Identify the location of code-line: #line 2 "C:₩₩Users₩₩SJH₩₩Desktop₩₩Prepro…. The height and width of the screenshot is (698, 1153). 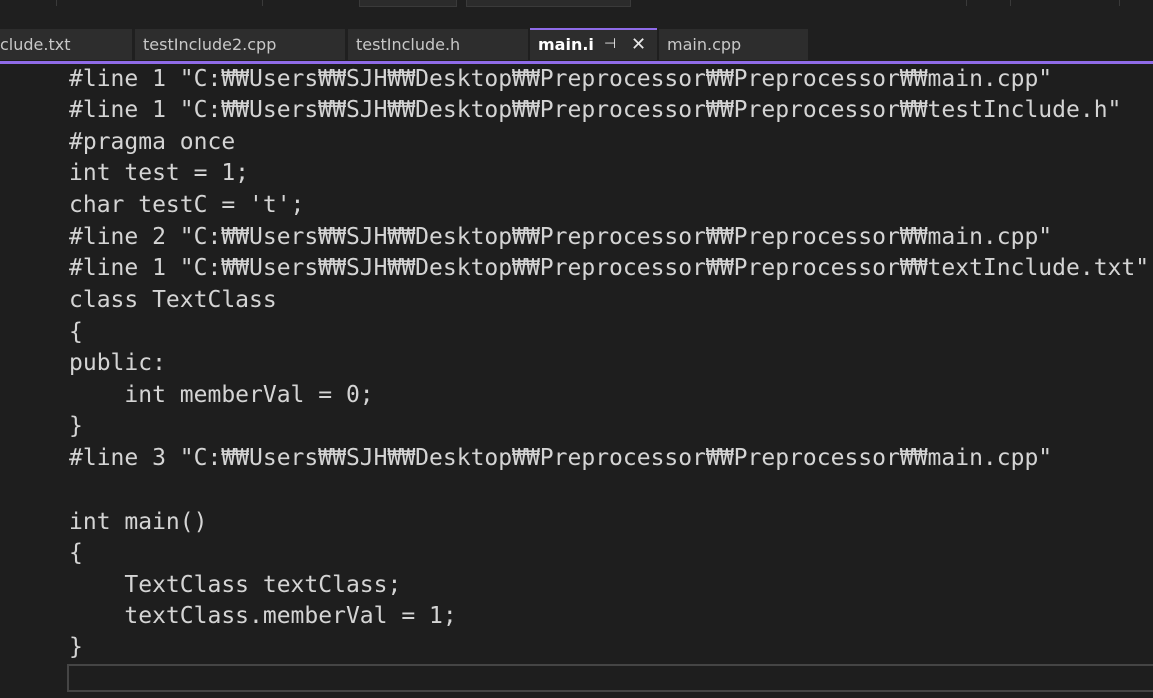
(561, 237).